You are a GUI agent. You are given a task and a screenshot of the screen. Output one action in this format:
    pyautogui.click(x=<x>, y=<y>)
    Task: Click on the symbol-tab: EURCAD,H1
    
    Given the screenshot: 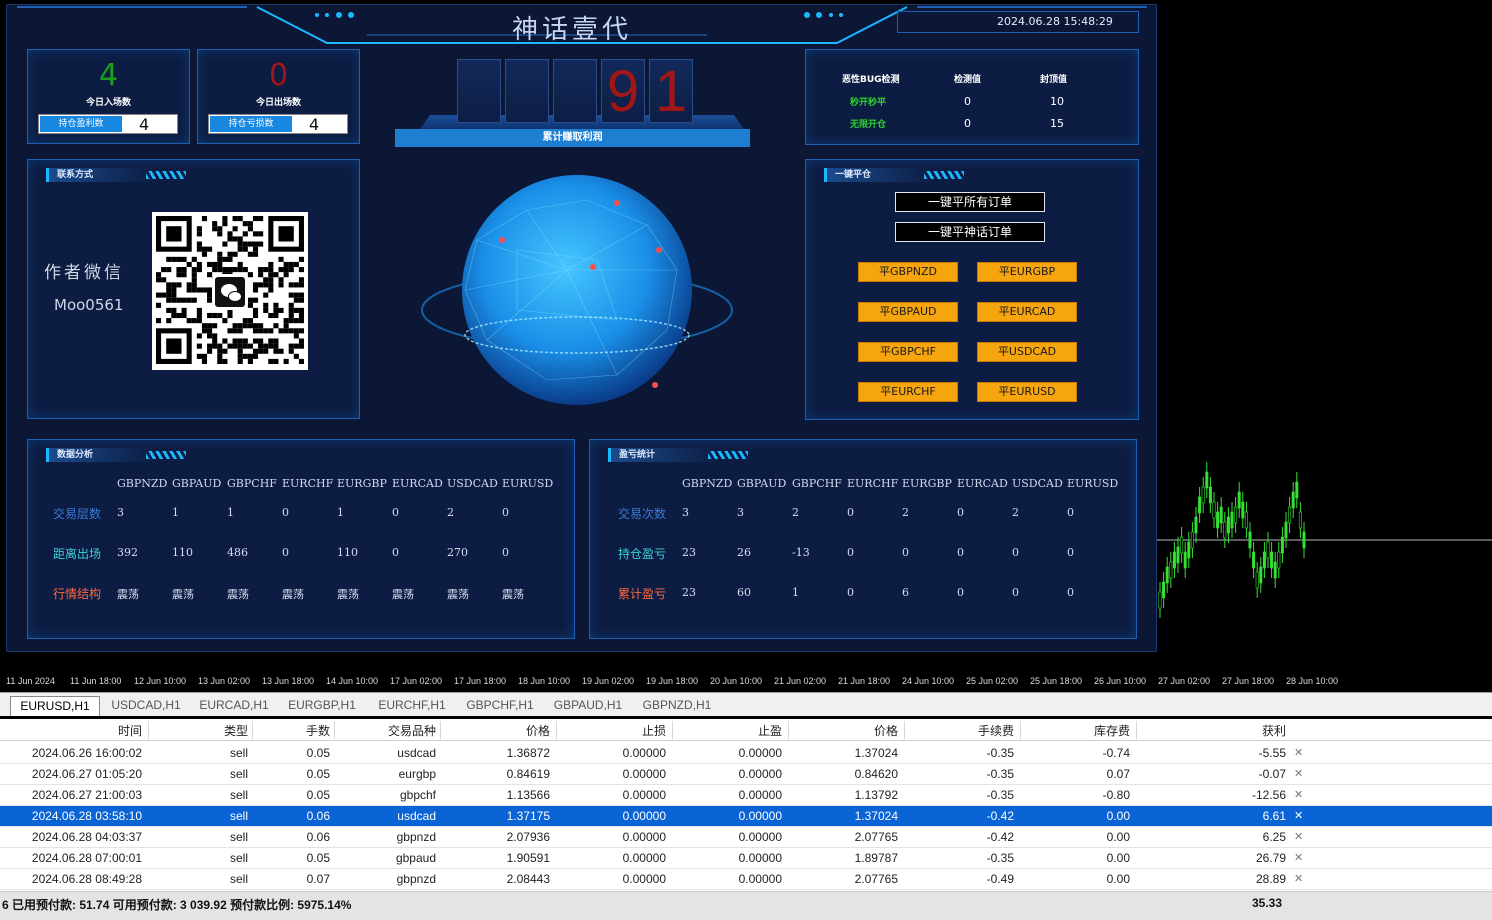 What is the action you would take?
    pyautogui.click(x=234, y=706)
    